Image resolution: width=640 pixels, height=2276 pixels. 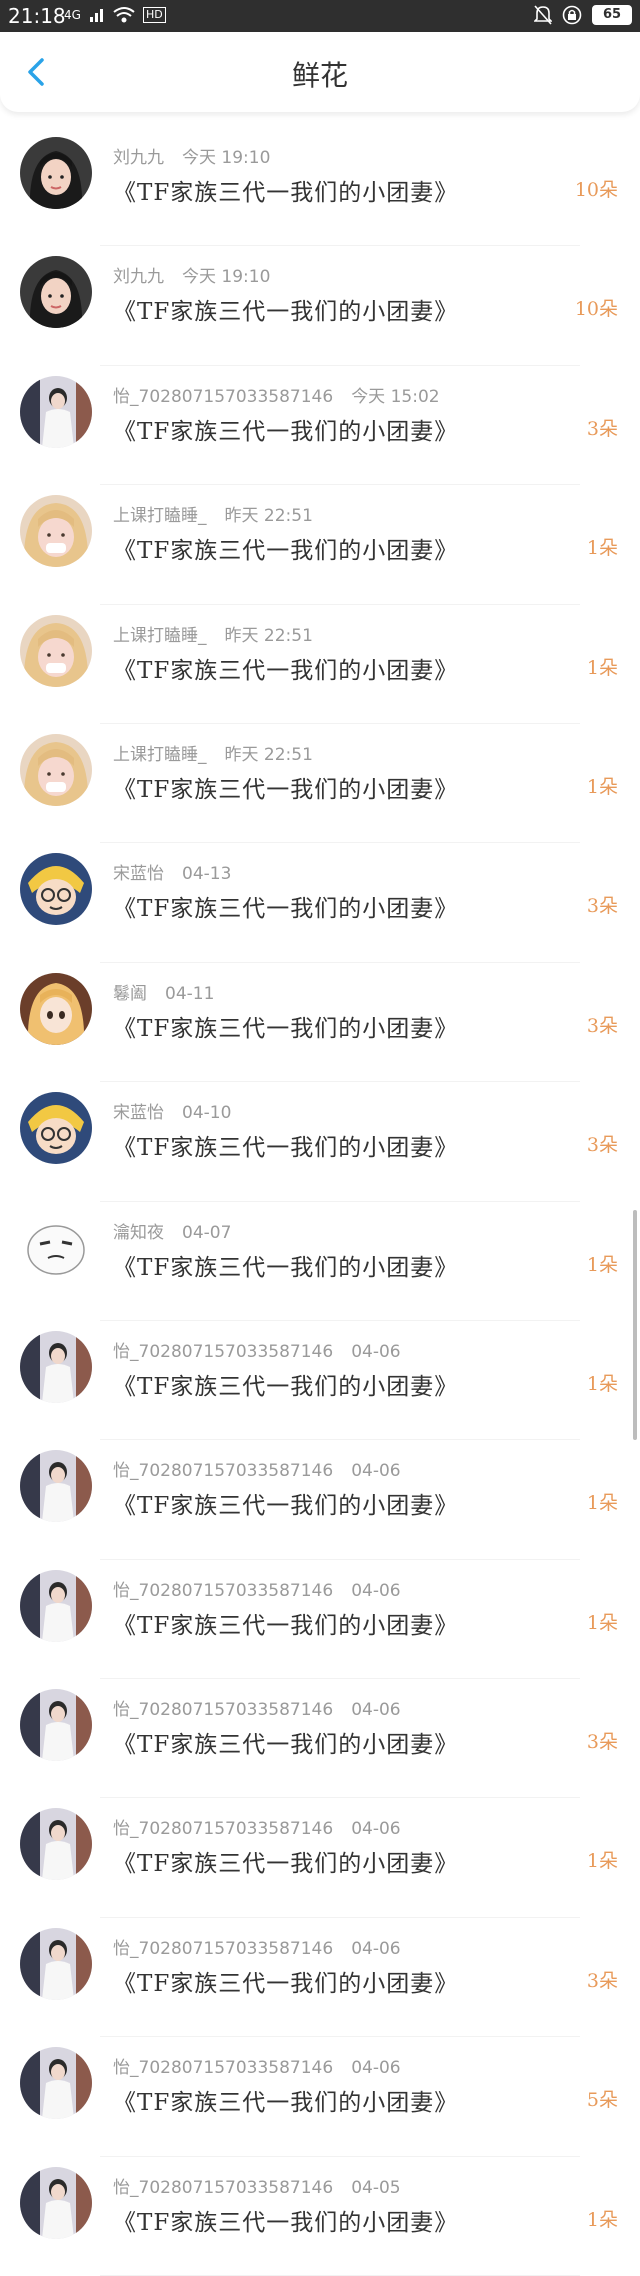 I want to click on list-item: 宋蓝怡 04-13 《TF家族三代一我们的小团妻》 3朵, so click(x=320, y=903).